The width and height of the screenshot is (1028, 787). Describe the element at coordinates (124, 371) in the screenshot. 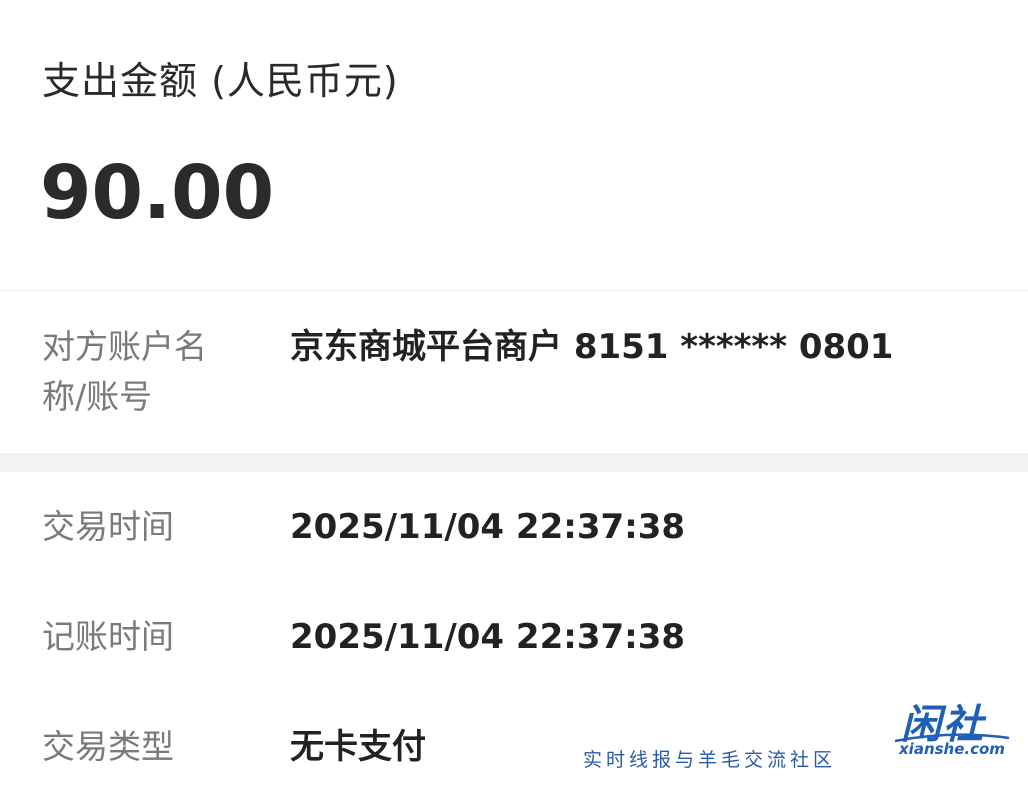

I see `account-label: 对方账户名称/账号` at that location.